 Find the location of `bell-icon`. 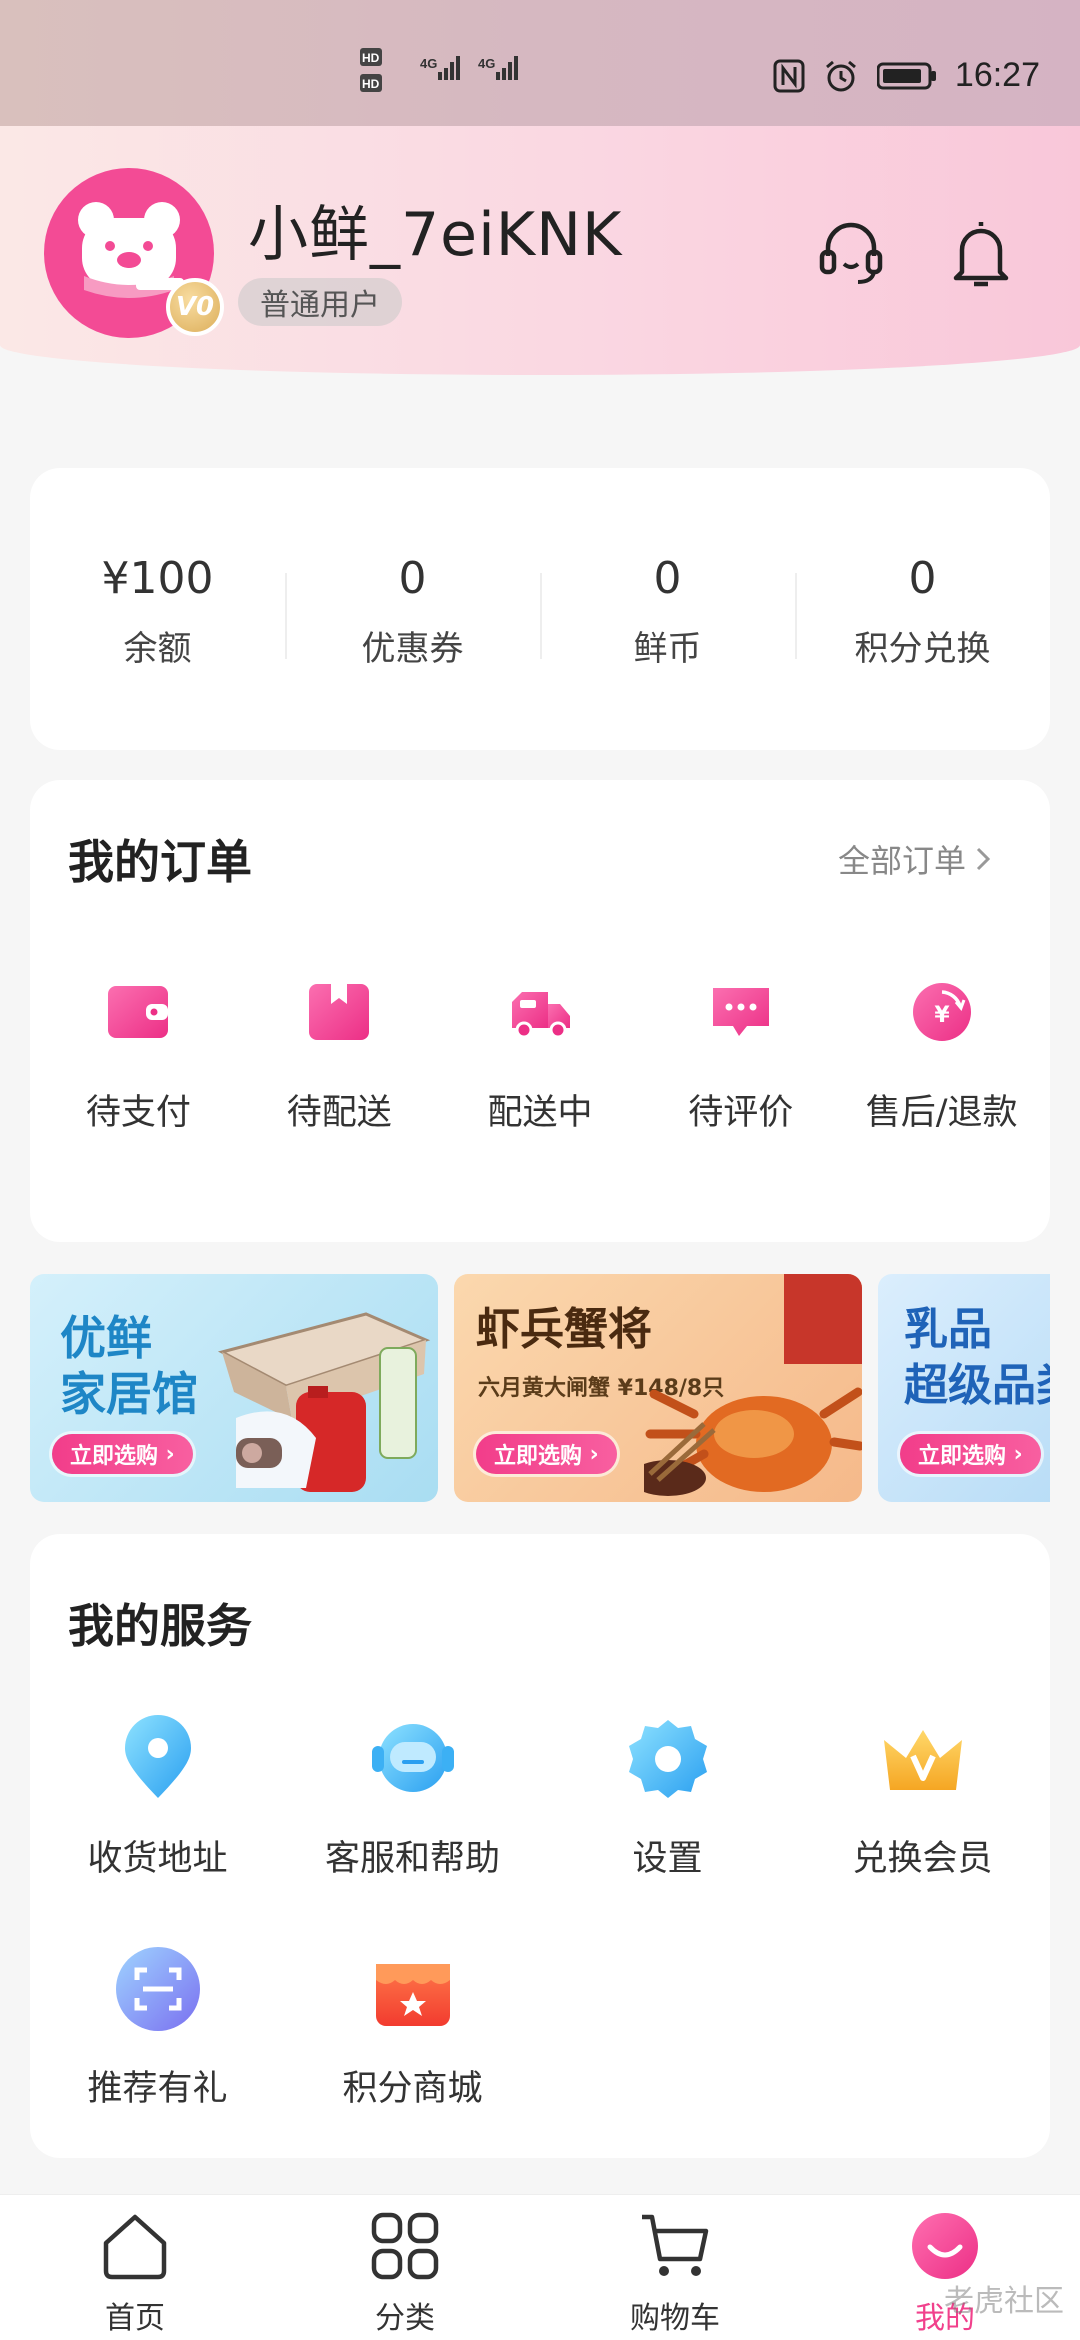

bell-icon is located at coordinates (981, 253).